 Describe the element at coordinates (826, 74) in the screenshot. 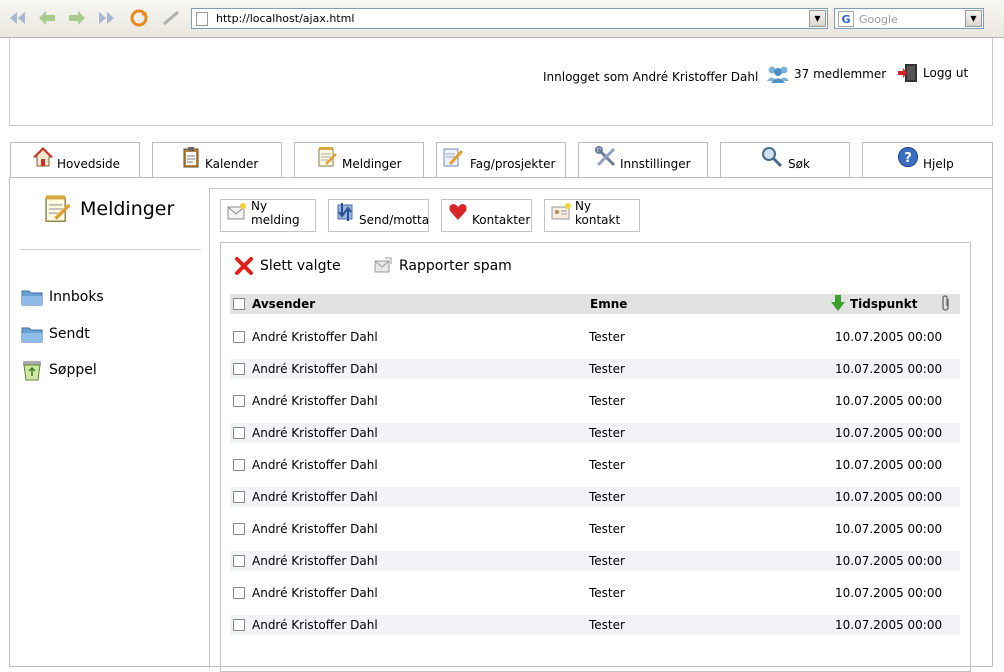

I see `members-link: 37 medlemmer` at that location.